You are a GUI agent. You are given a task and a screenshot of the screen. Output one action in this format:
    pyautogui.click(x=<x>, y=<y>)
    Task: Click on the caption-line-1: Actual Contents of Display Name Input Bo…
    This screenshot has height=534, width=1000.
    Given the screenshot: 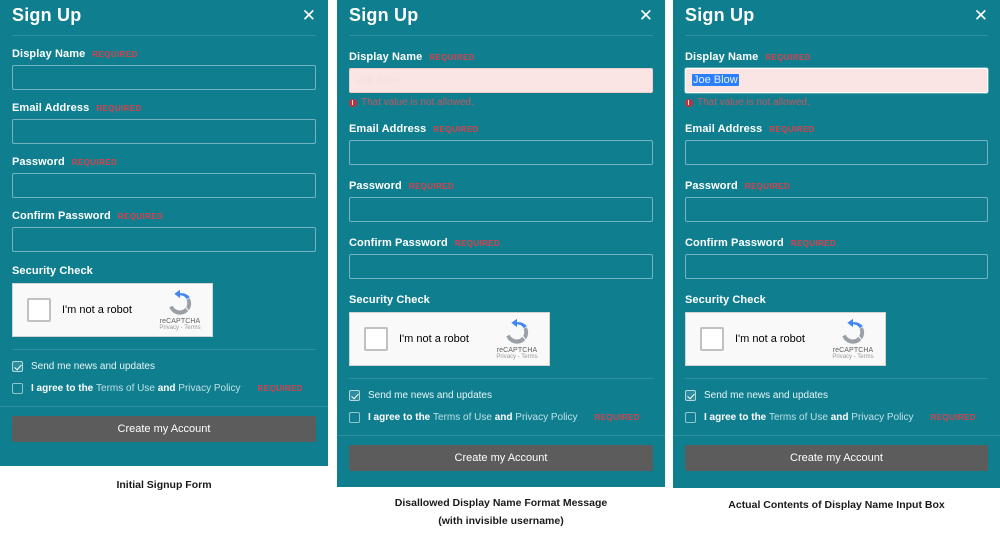 What is the action you would take?
    pyautogui.click(x=836, y=505)
    